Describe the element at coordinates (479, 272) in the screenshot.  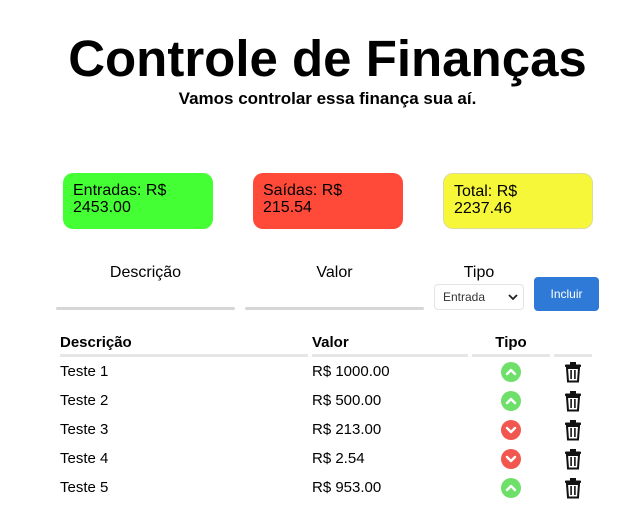
I see `type-label: Tipo` at that location.